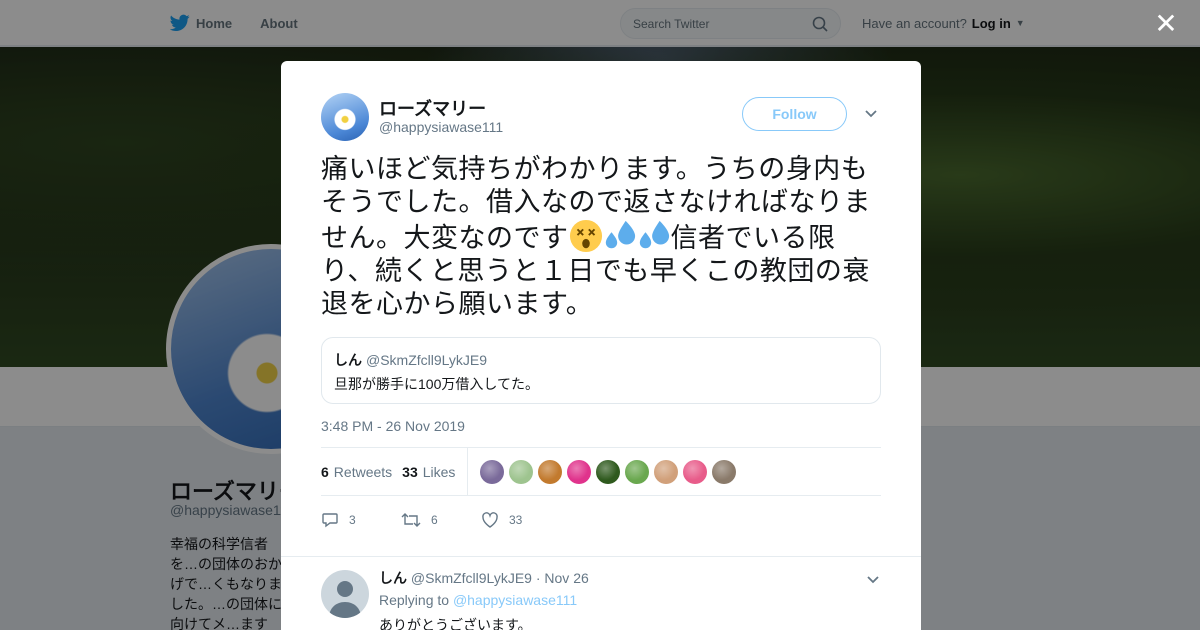 This screenshot has height=630, width=1200. I want to click on replying-to-label: Replying to, so click(414, 600).